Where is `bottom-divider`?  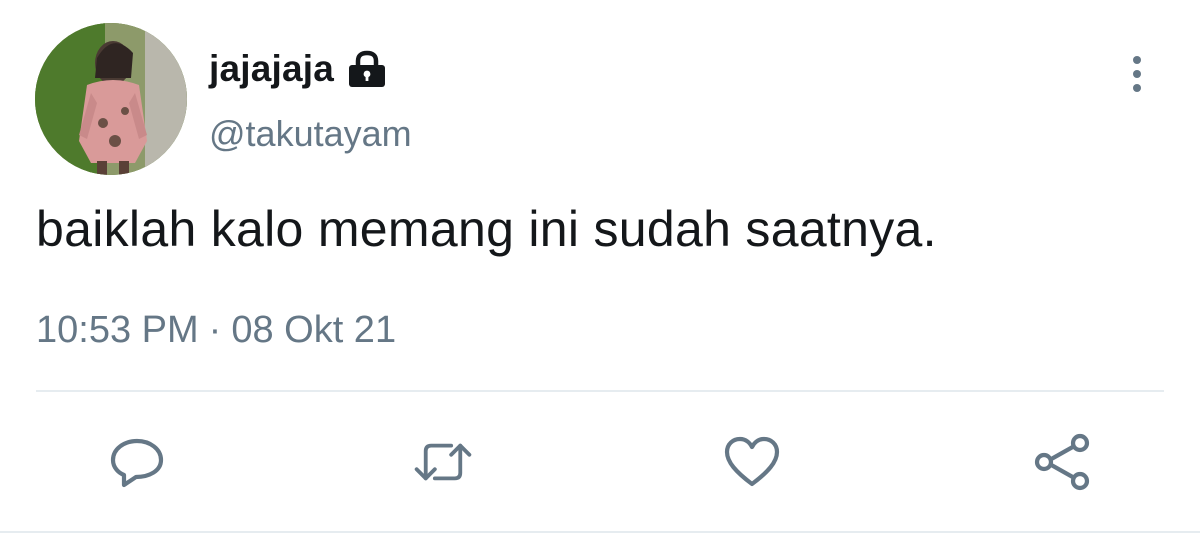 bottom-divider is located at coordinates (600, 532).